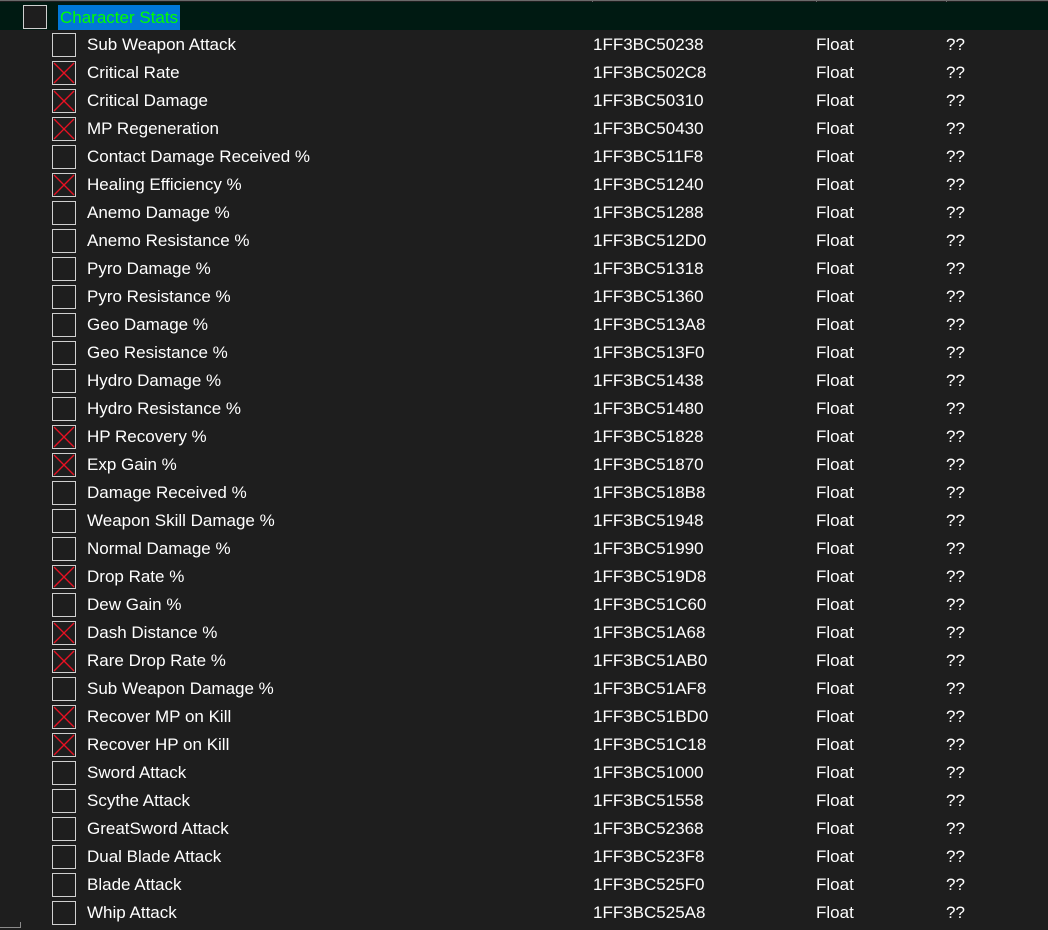 Image resolution: width=1048 pixels, height=930 pixels. I want to click on entry-description: Sub Weapon Attack, so click(162, 44).